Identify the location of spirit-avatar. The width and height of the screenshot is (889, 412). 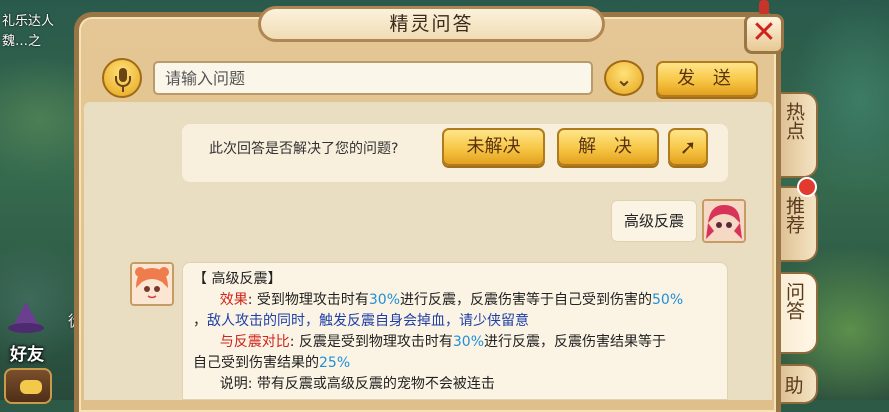
(152, 284).